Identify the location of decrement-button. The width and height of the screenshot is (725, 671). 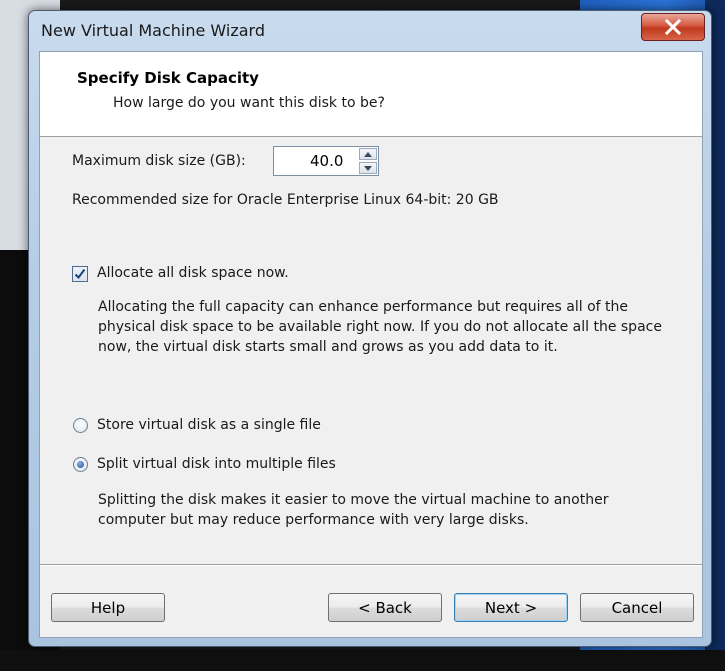
(368, 168).